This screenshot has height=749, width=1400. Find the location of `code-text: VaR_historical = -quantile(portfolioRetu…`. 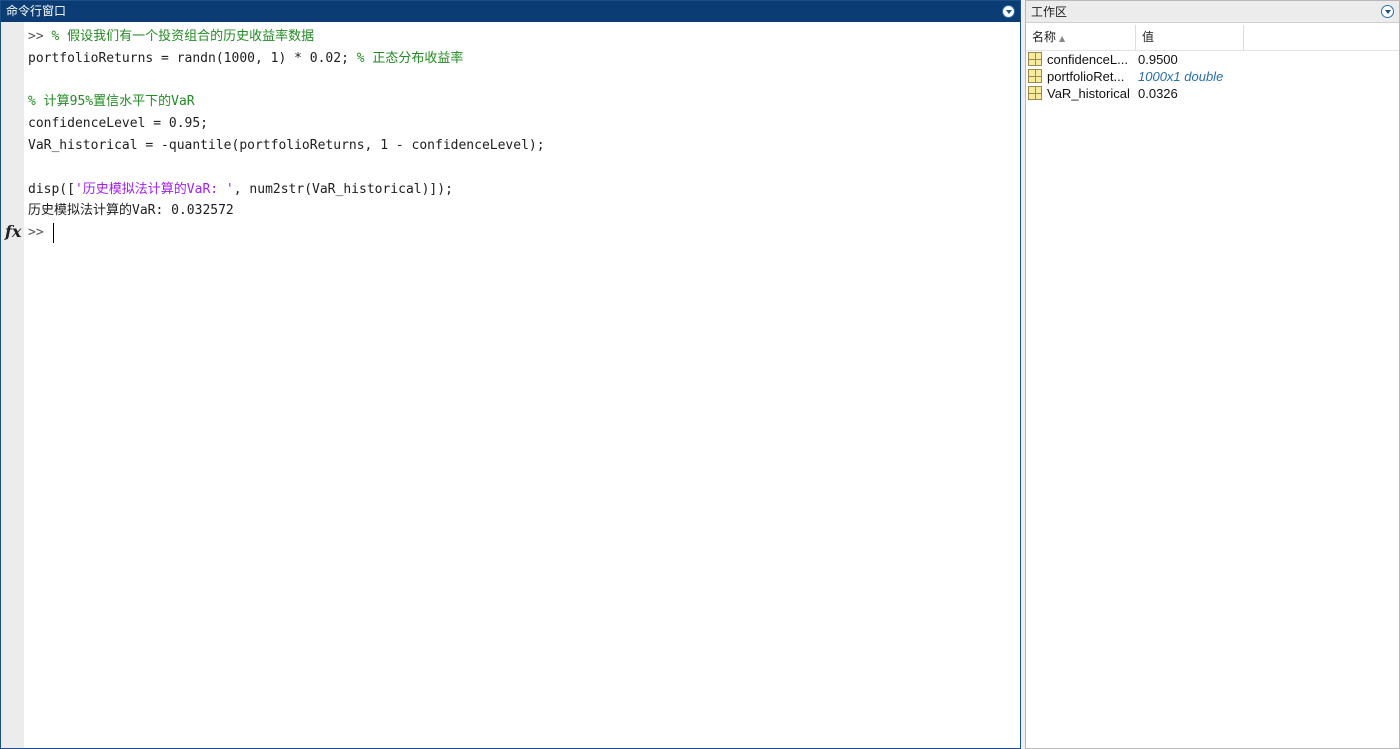

code-text: VaR_historical = -quantile(portfolioRetu… is located at coordinates (286, 145).